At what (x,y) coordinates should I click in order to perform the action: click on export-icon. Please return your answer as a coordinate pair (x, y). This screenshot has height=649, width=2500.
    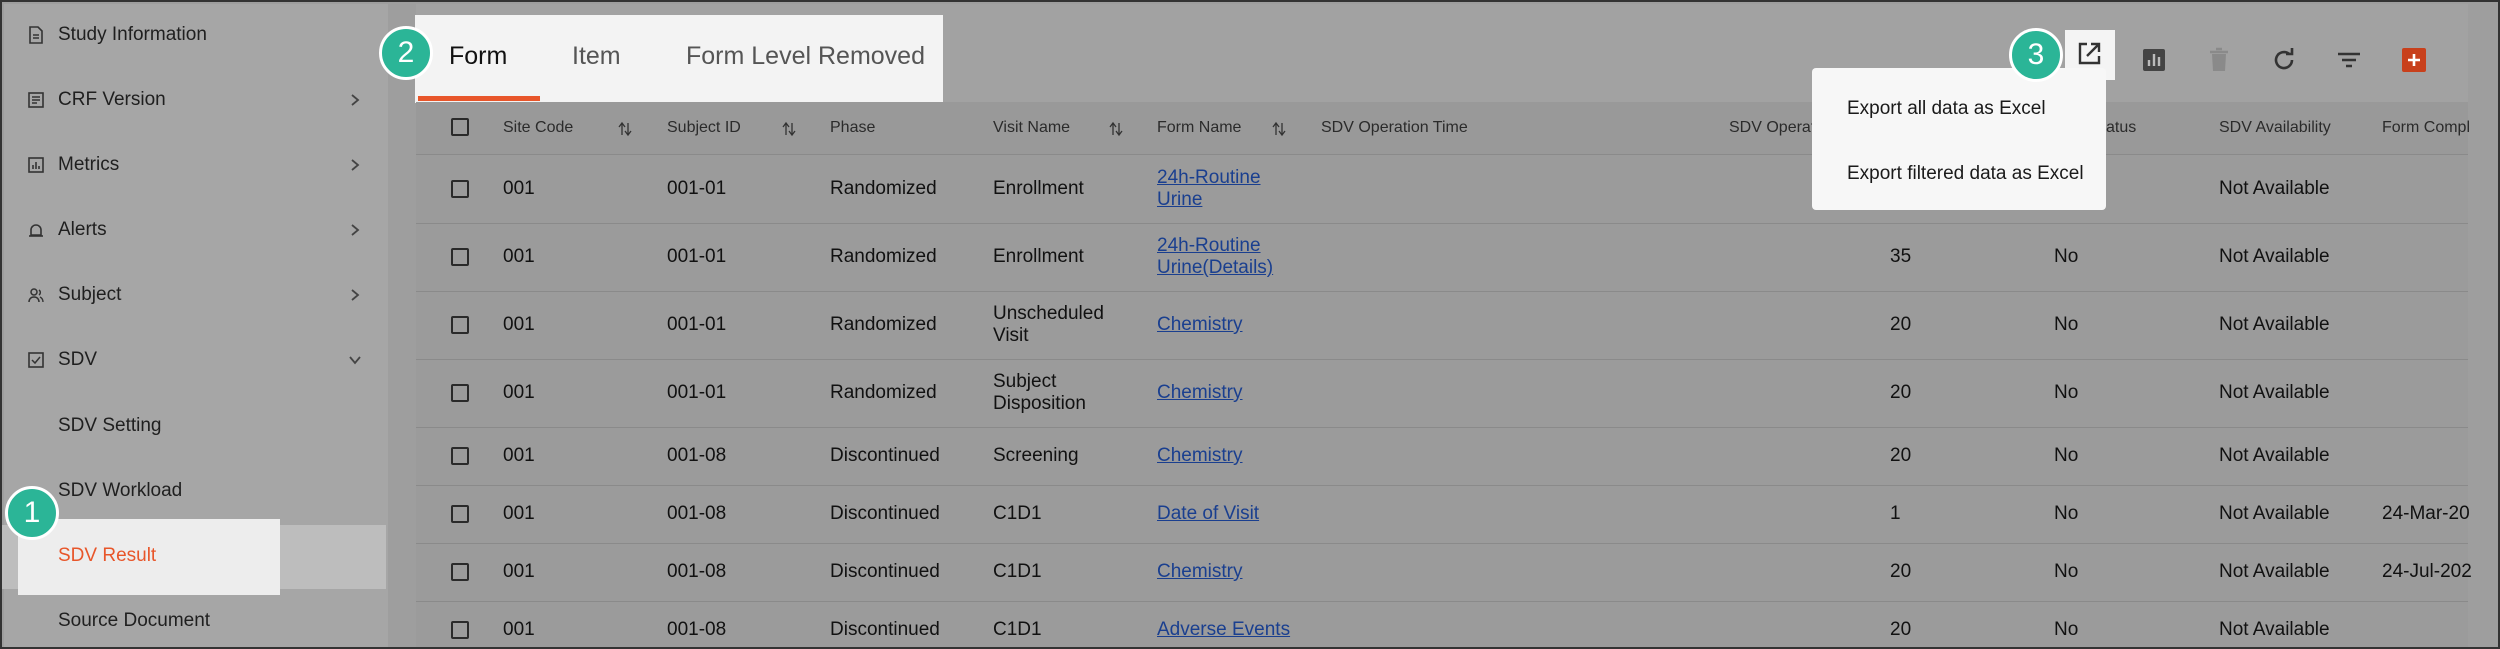
    Looking at the image, I should click on (2089, 54).